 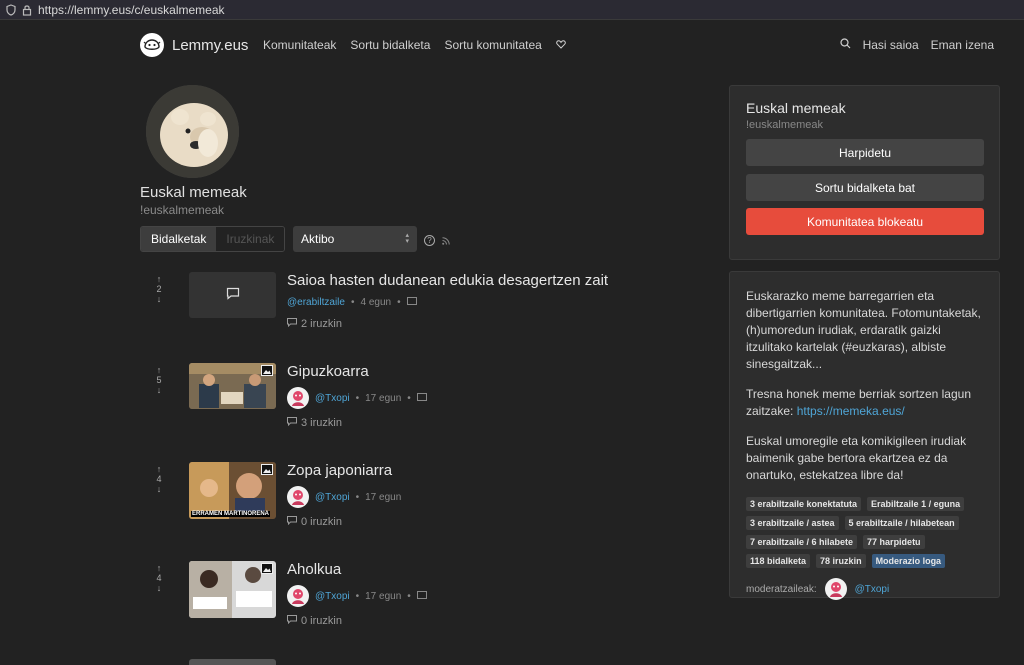 What do you see at coordinates (299, 45) in the screenshot?
I see `nav-link-communities: Komunitateak` at bounding box center [299, 45].